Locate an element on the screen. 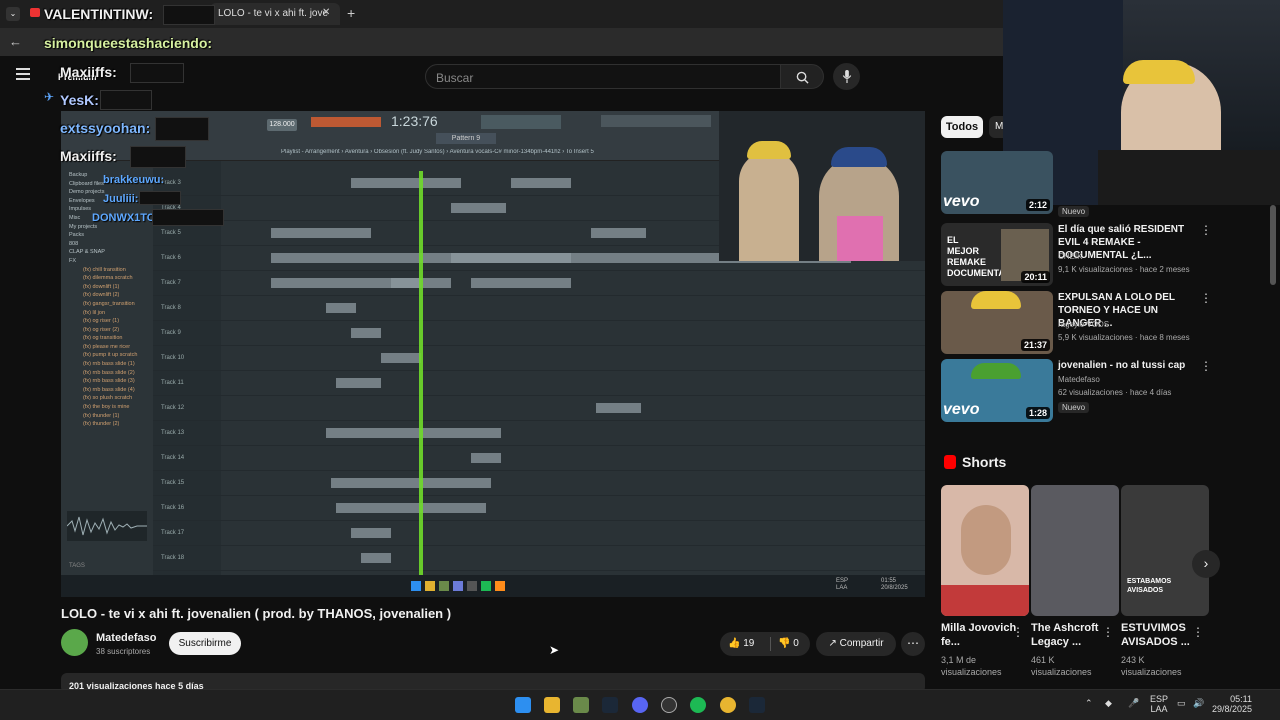 This screenshot has height=720, width=1280. vevo-logo: vevo is located at coordinates (961, 409).